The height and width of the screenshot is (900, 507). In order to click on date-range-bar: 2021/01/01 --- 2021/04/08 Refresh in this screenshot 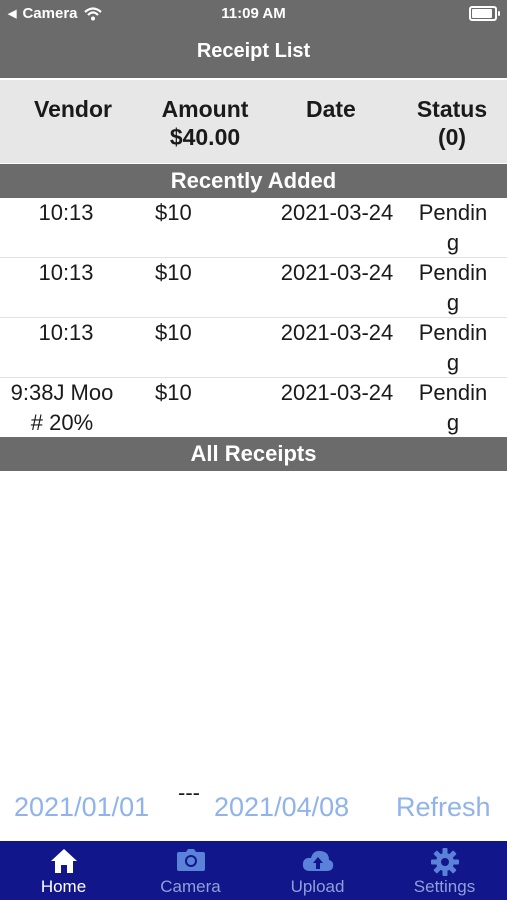, I will do `click(253, 806)`.